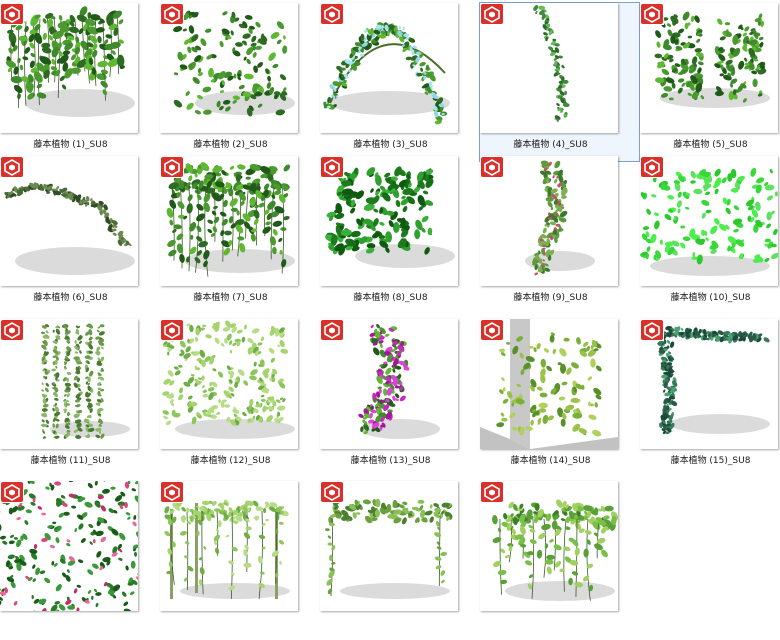  Describe the element at coordinates (550, 296) in the screenshot. I see `file-name-label: 藤本植物 (9)_SU8` at that location.